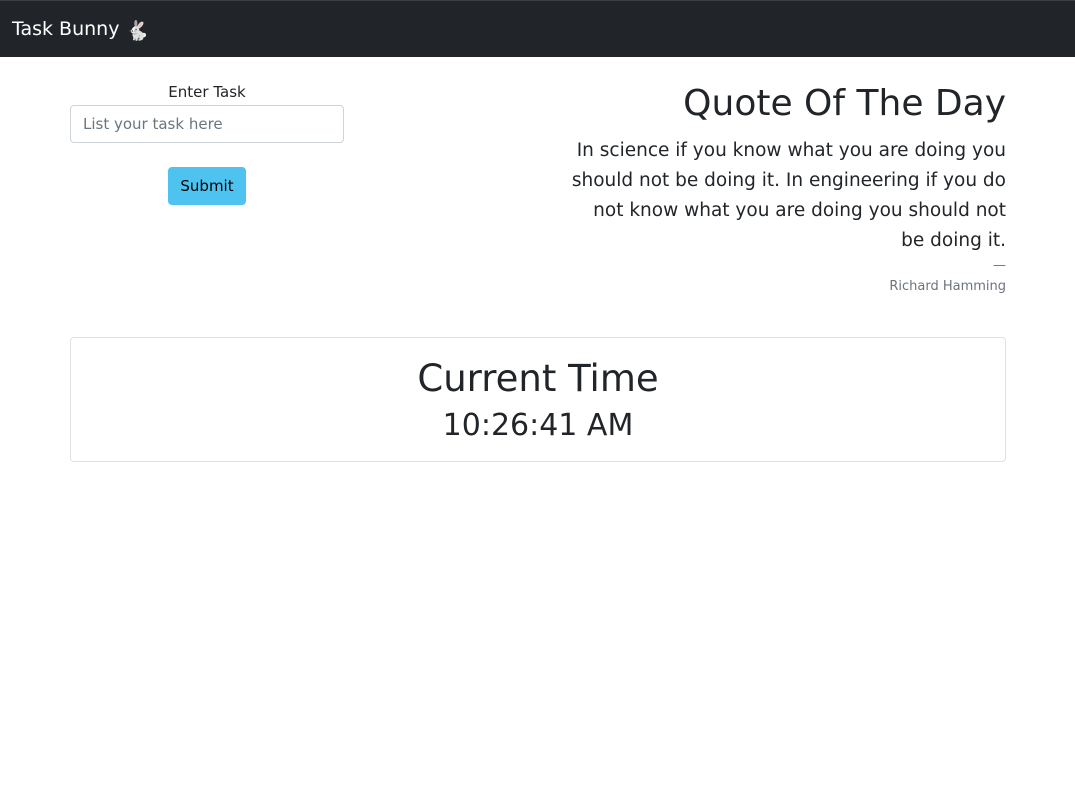  I want to click on brand-link: Task Bunny 🐇, so click(80, 30).